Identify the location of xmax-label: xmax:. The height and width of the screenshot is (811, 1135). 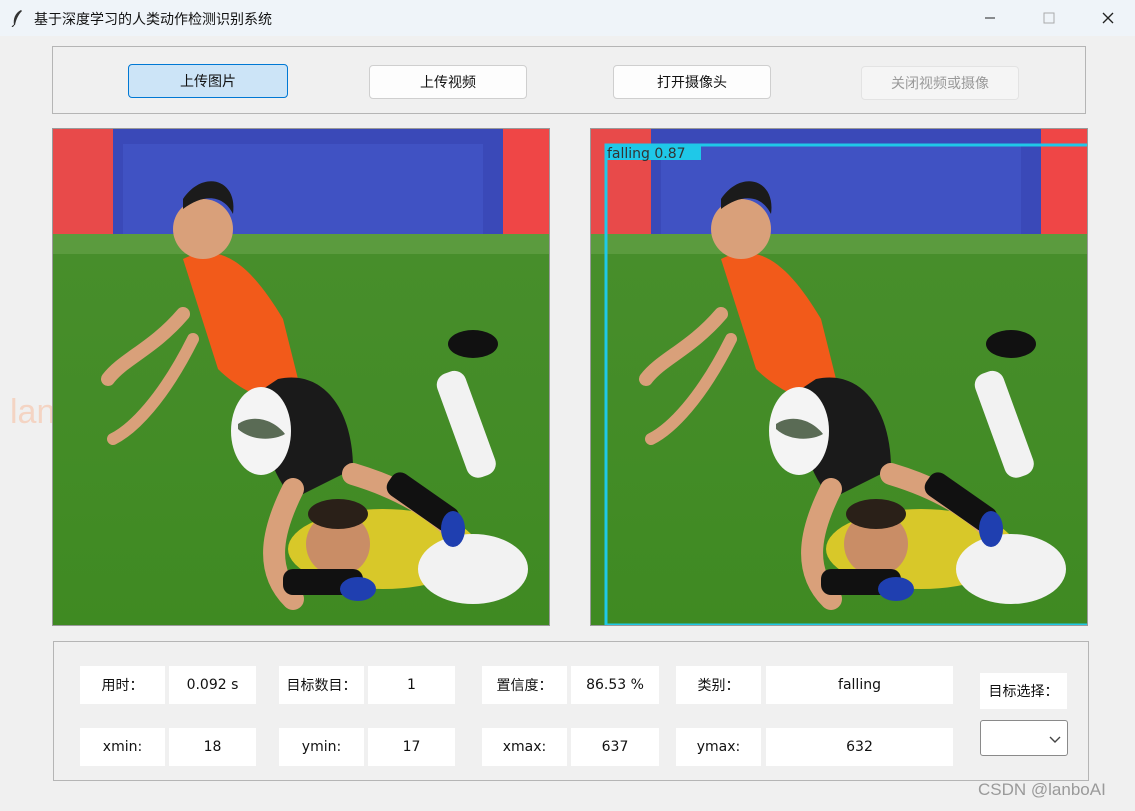
(524, 747).